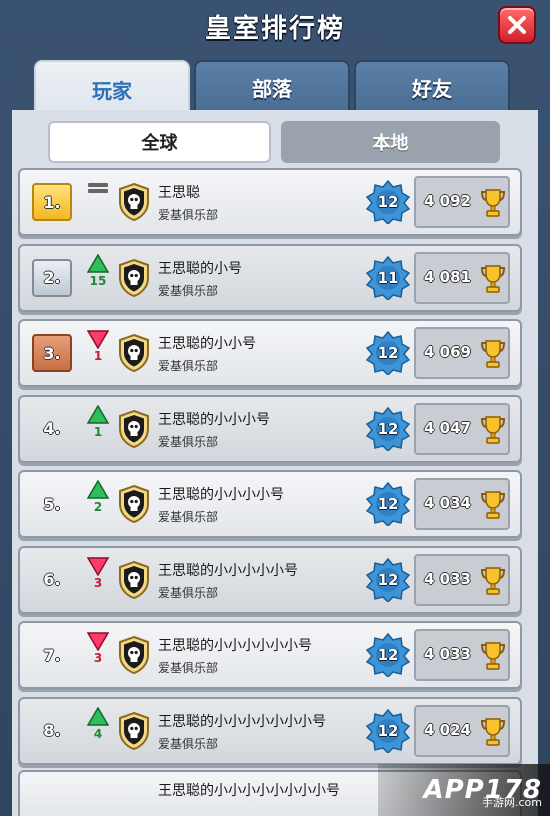  What do you see at coordinates (270, 655) in the screenshot?
I see `list-item: 7. 3 王思聪的小小小小小小号 爱基俱乐部 12 4 033` at bounding box center [270, 655].